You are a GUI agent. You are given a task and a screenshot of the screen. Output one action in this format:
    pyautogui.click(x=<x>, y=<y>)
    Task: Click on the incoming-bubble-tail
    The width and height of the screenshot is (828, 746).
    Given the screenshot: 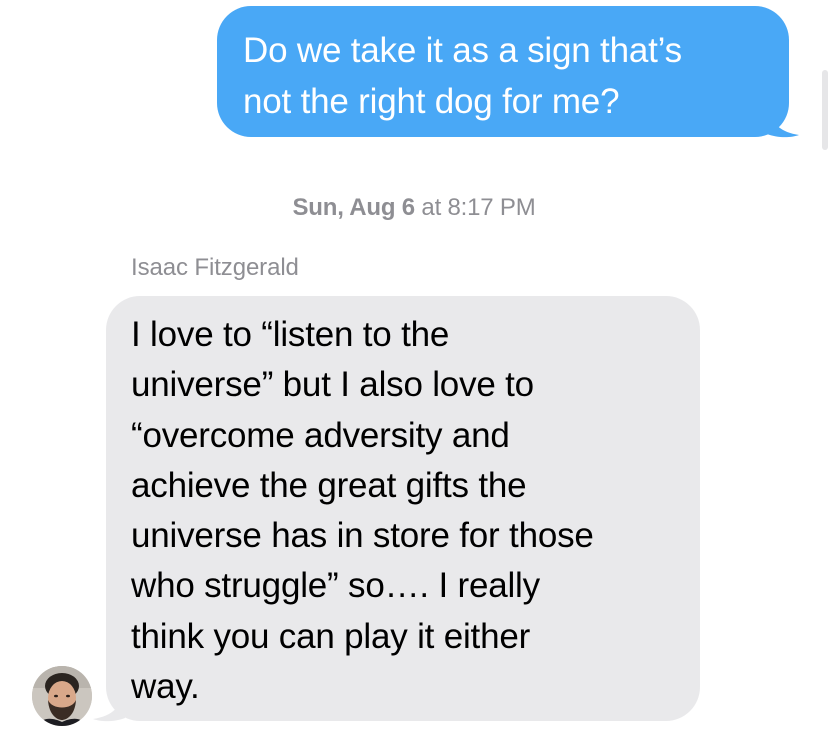 What is the action you would take?
    pyautogui.click(x=109, y=707)
    